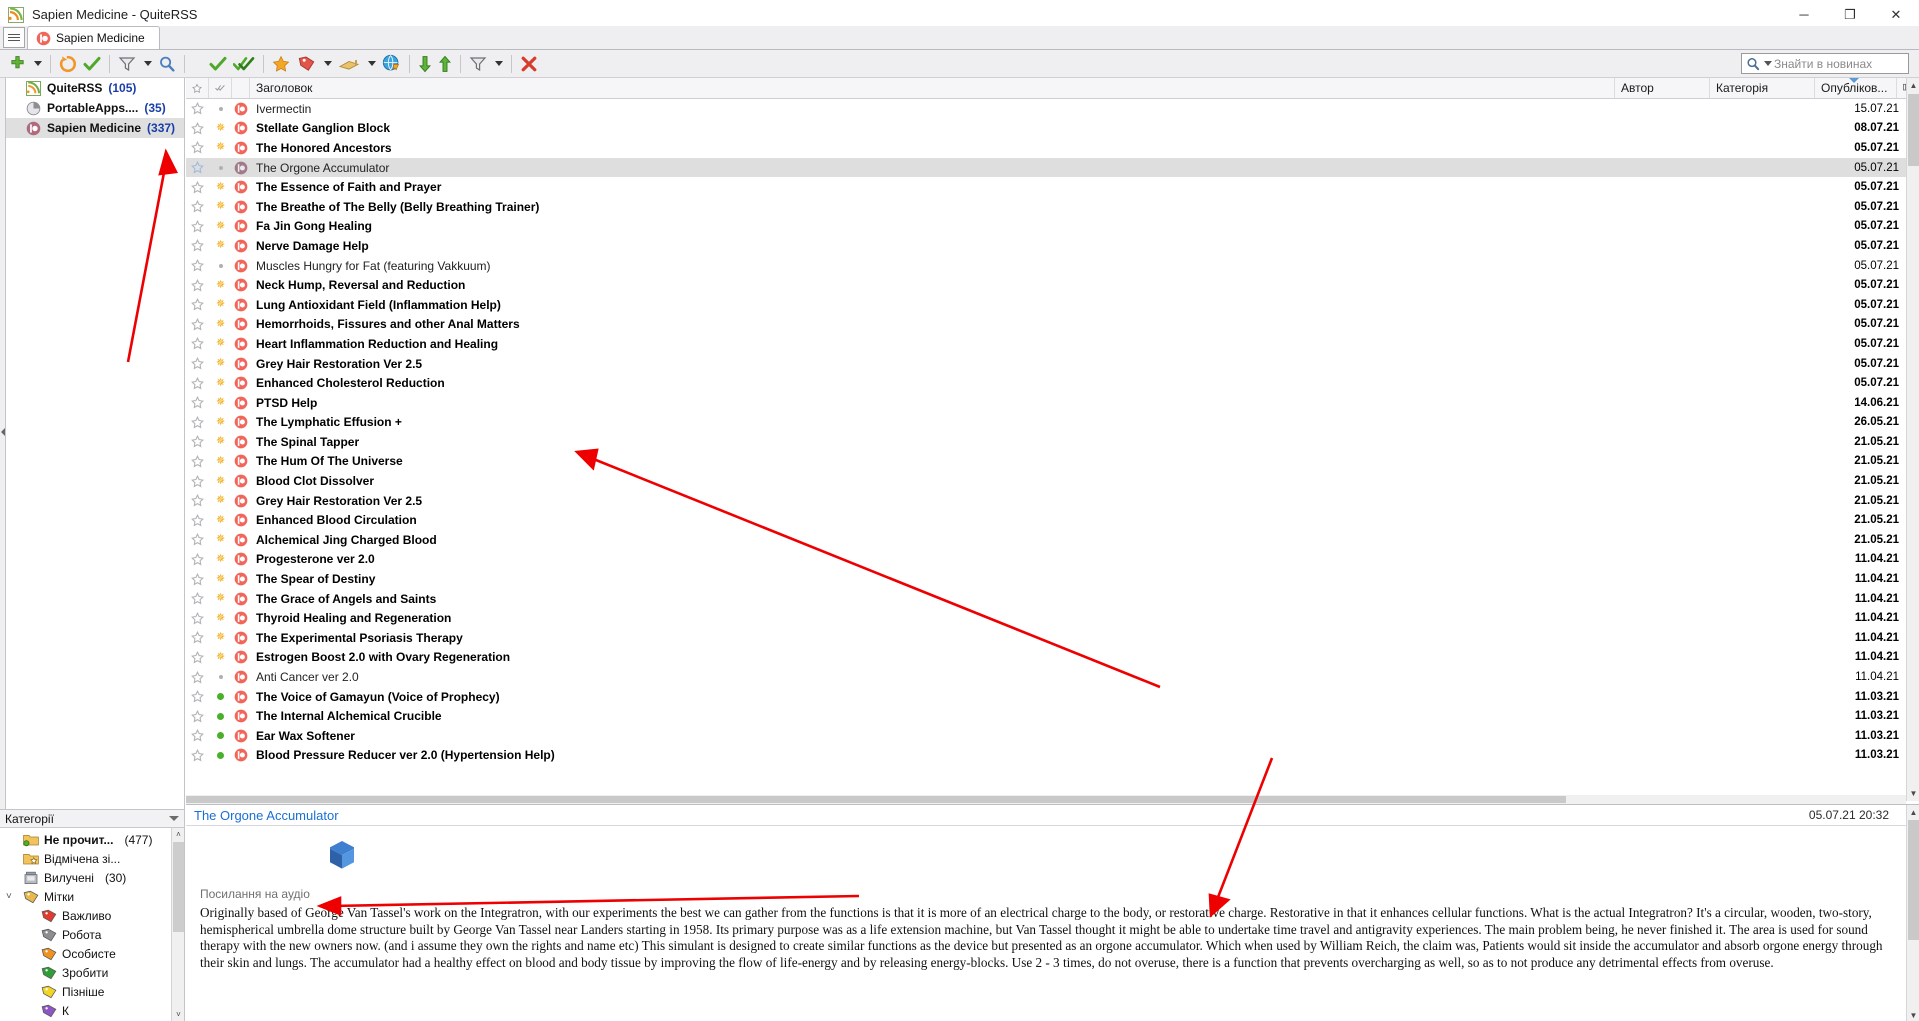  What do you see at coordinates (174, 818) in the screenshot?
I see `chevron-down-icon` at bounding box center [174, 818].